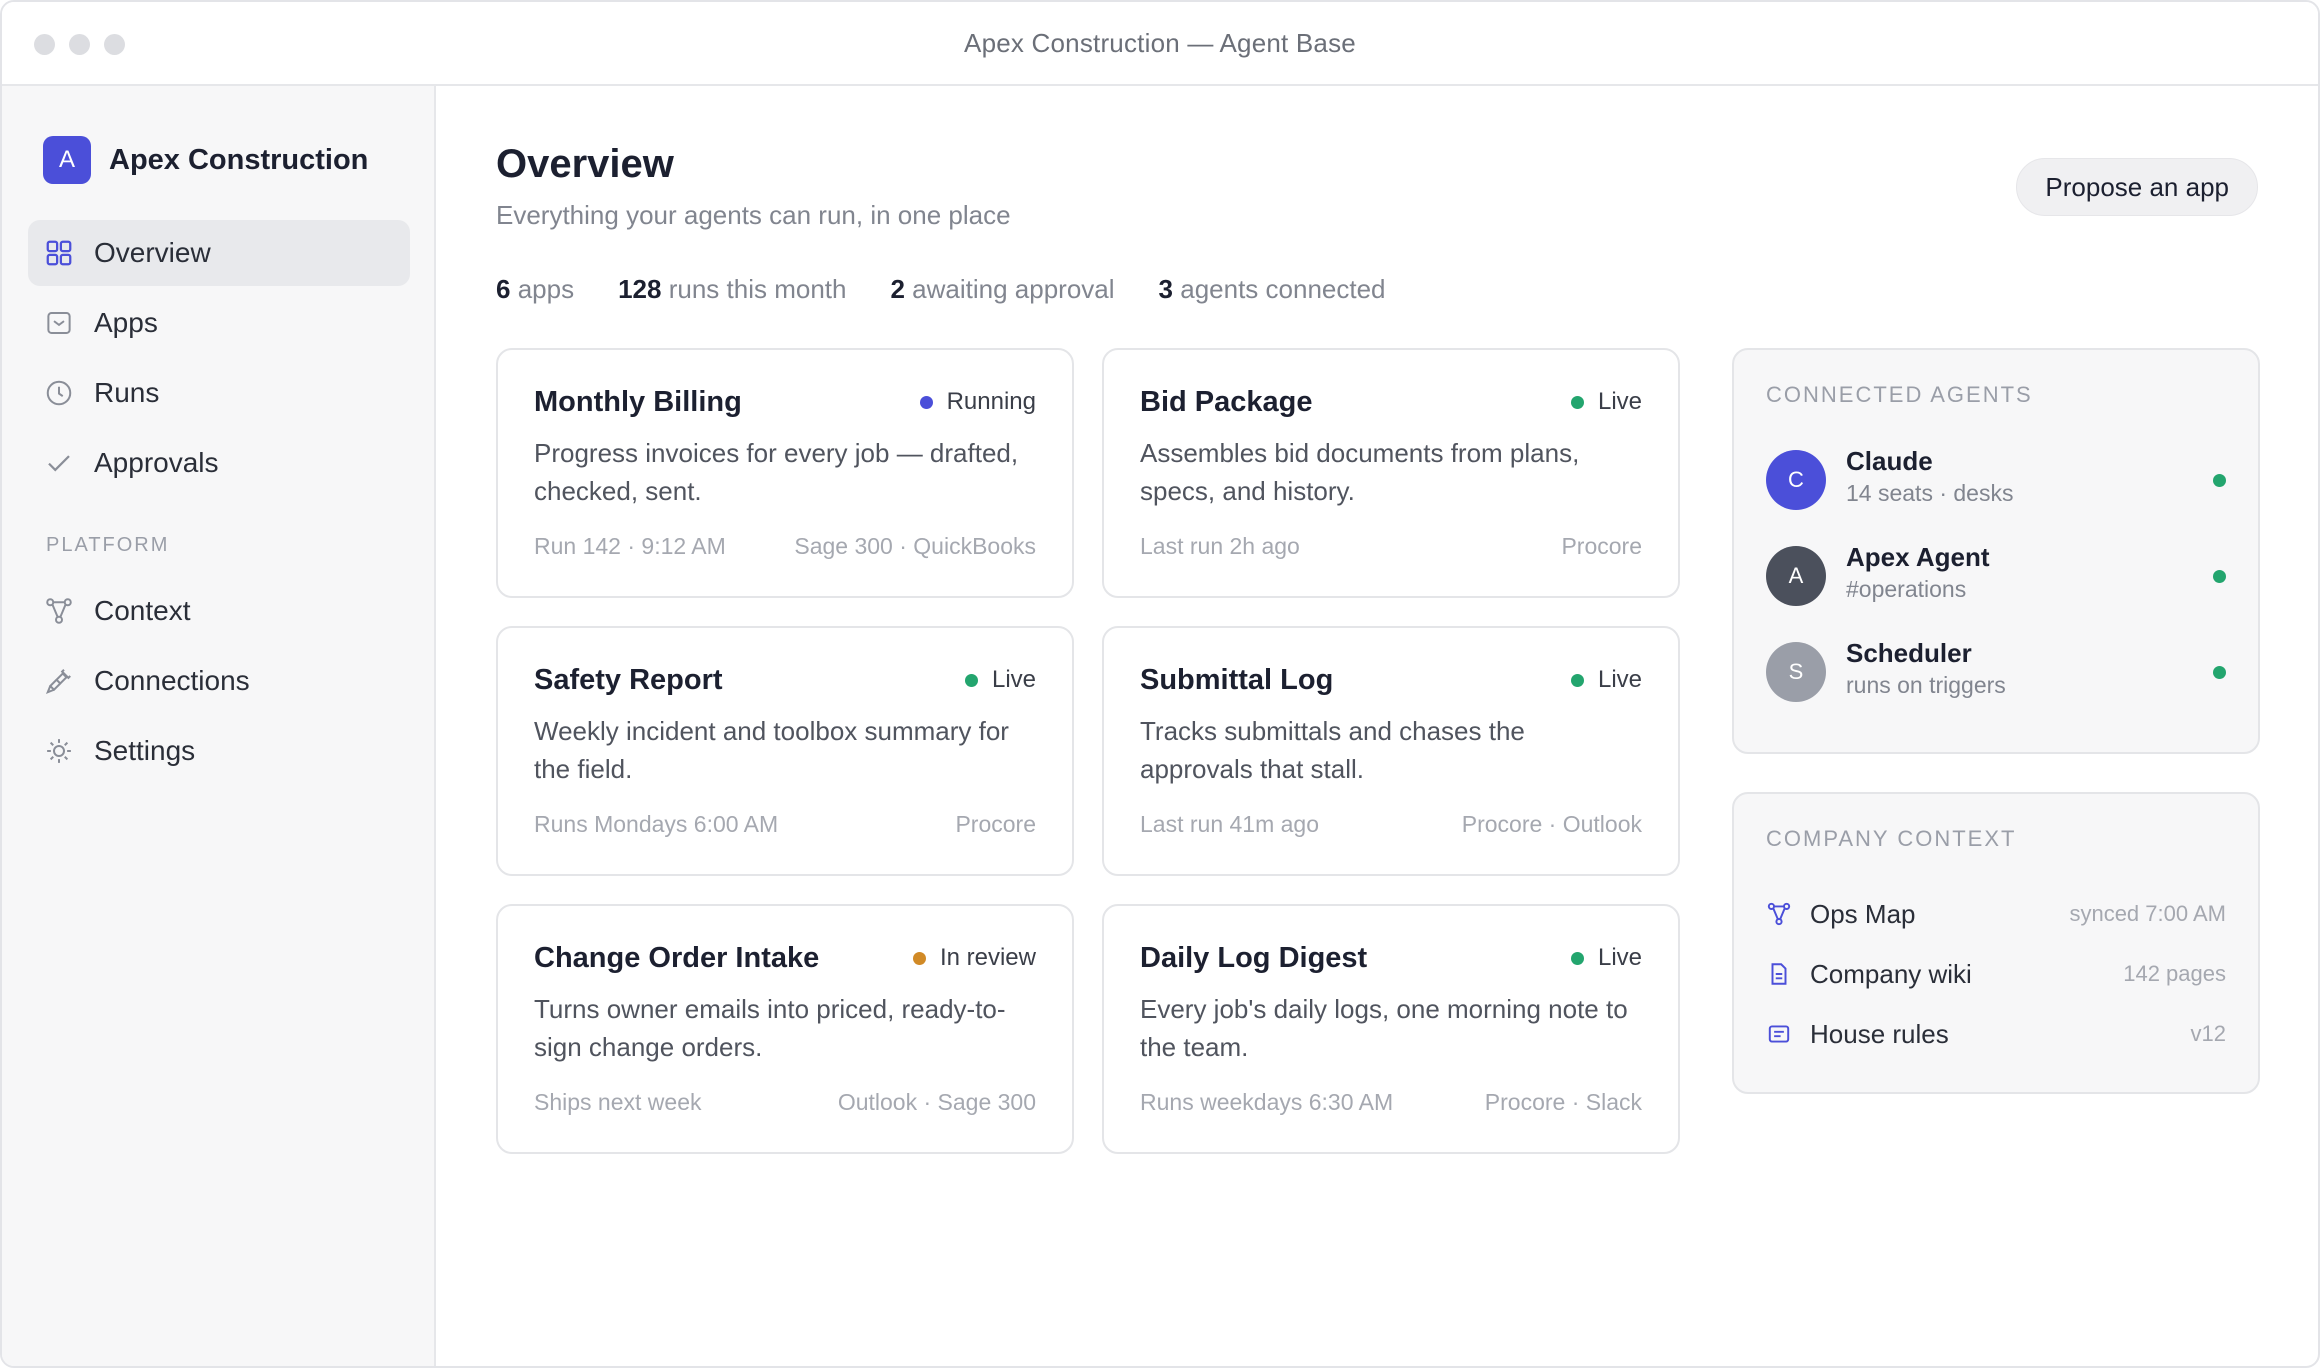 This screenshot has width=2320, height=1368. I want to click on app-integrations: Sage 300 · QuickBooks, so click(915, 546).